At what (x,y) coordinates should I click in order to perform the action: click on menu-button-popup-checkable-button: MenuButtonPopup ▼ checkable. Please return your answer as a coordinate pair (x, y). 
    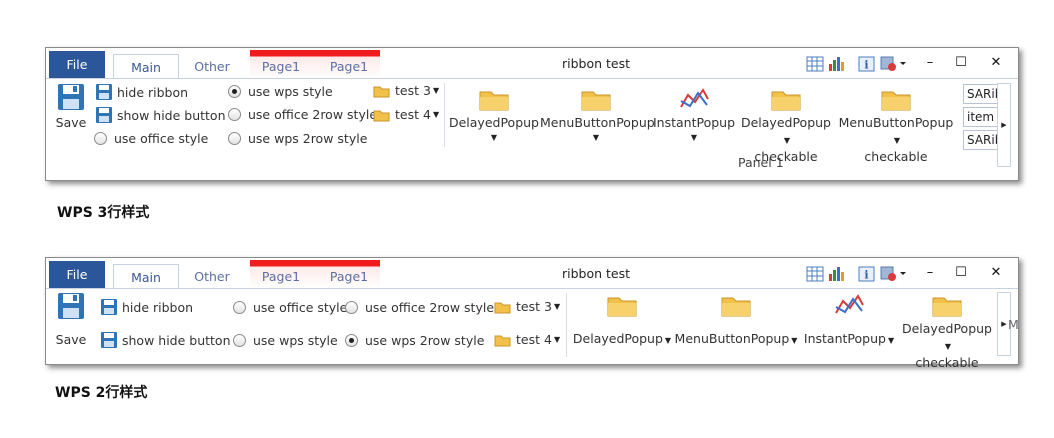
    Looking at the image, I should click on (896, 126).